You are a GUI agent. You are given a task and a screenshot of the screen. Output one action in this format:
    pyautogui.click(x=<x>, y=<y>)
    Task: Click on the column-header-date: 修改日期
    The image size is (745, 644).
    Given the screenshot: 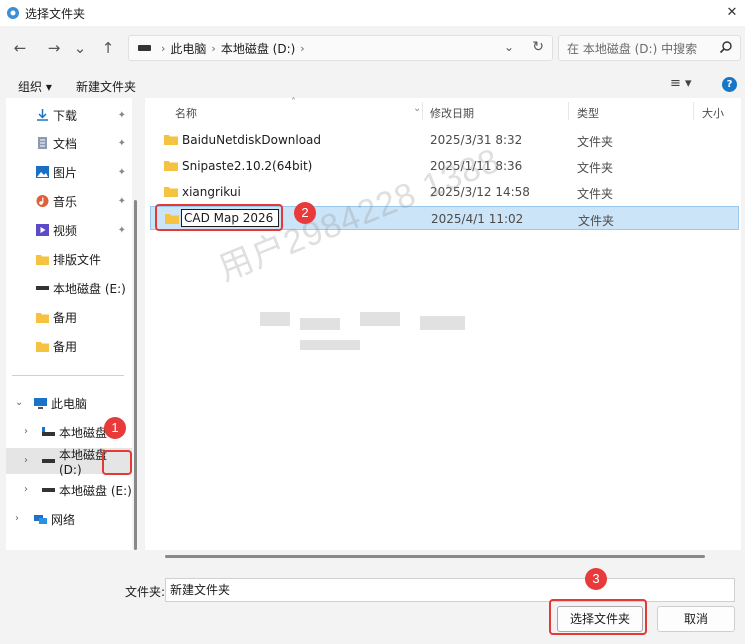 What is the action you would take?
    pyautogui.click(x=452, y=113)
    